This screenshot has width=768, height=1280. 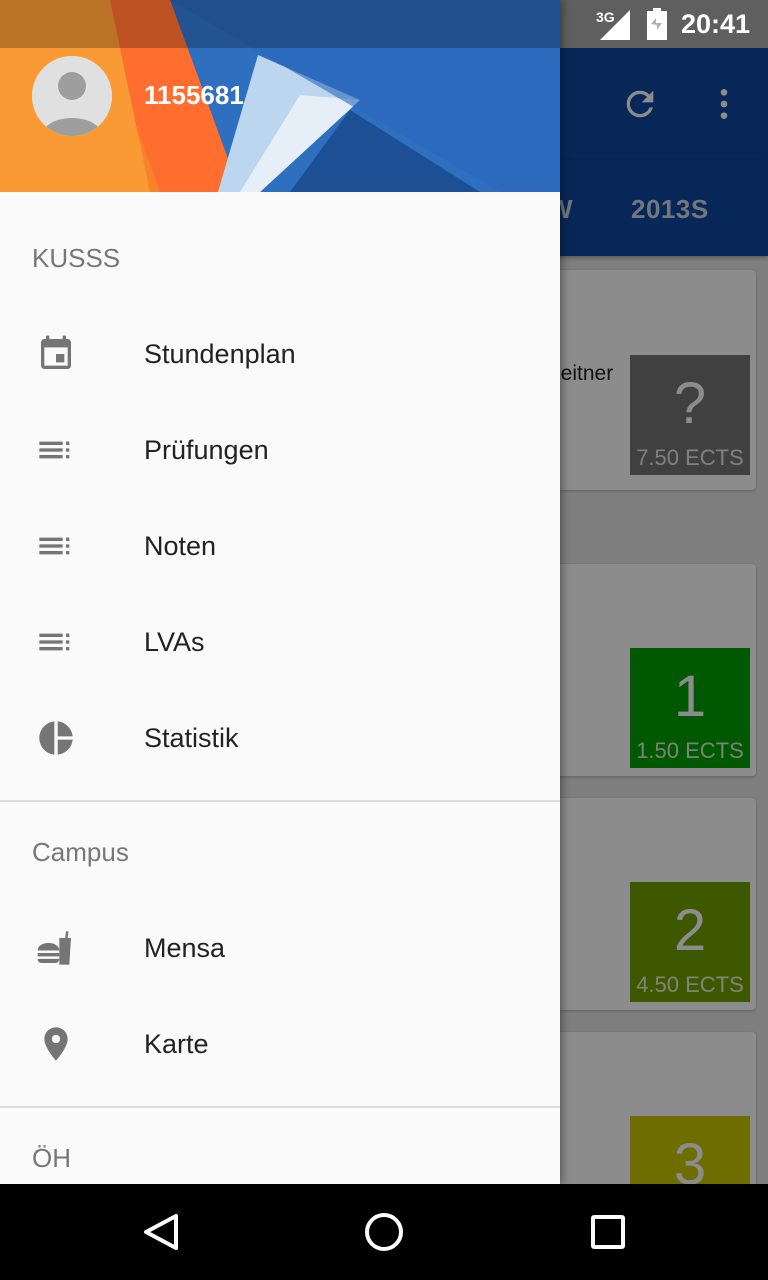 I want to click on nav-item-lvas: LVAs, so click(x=280, y=642).